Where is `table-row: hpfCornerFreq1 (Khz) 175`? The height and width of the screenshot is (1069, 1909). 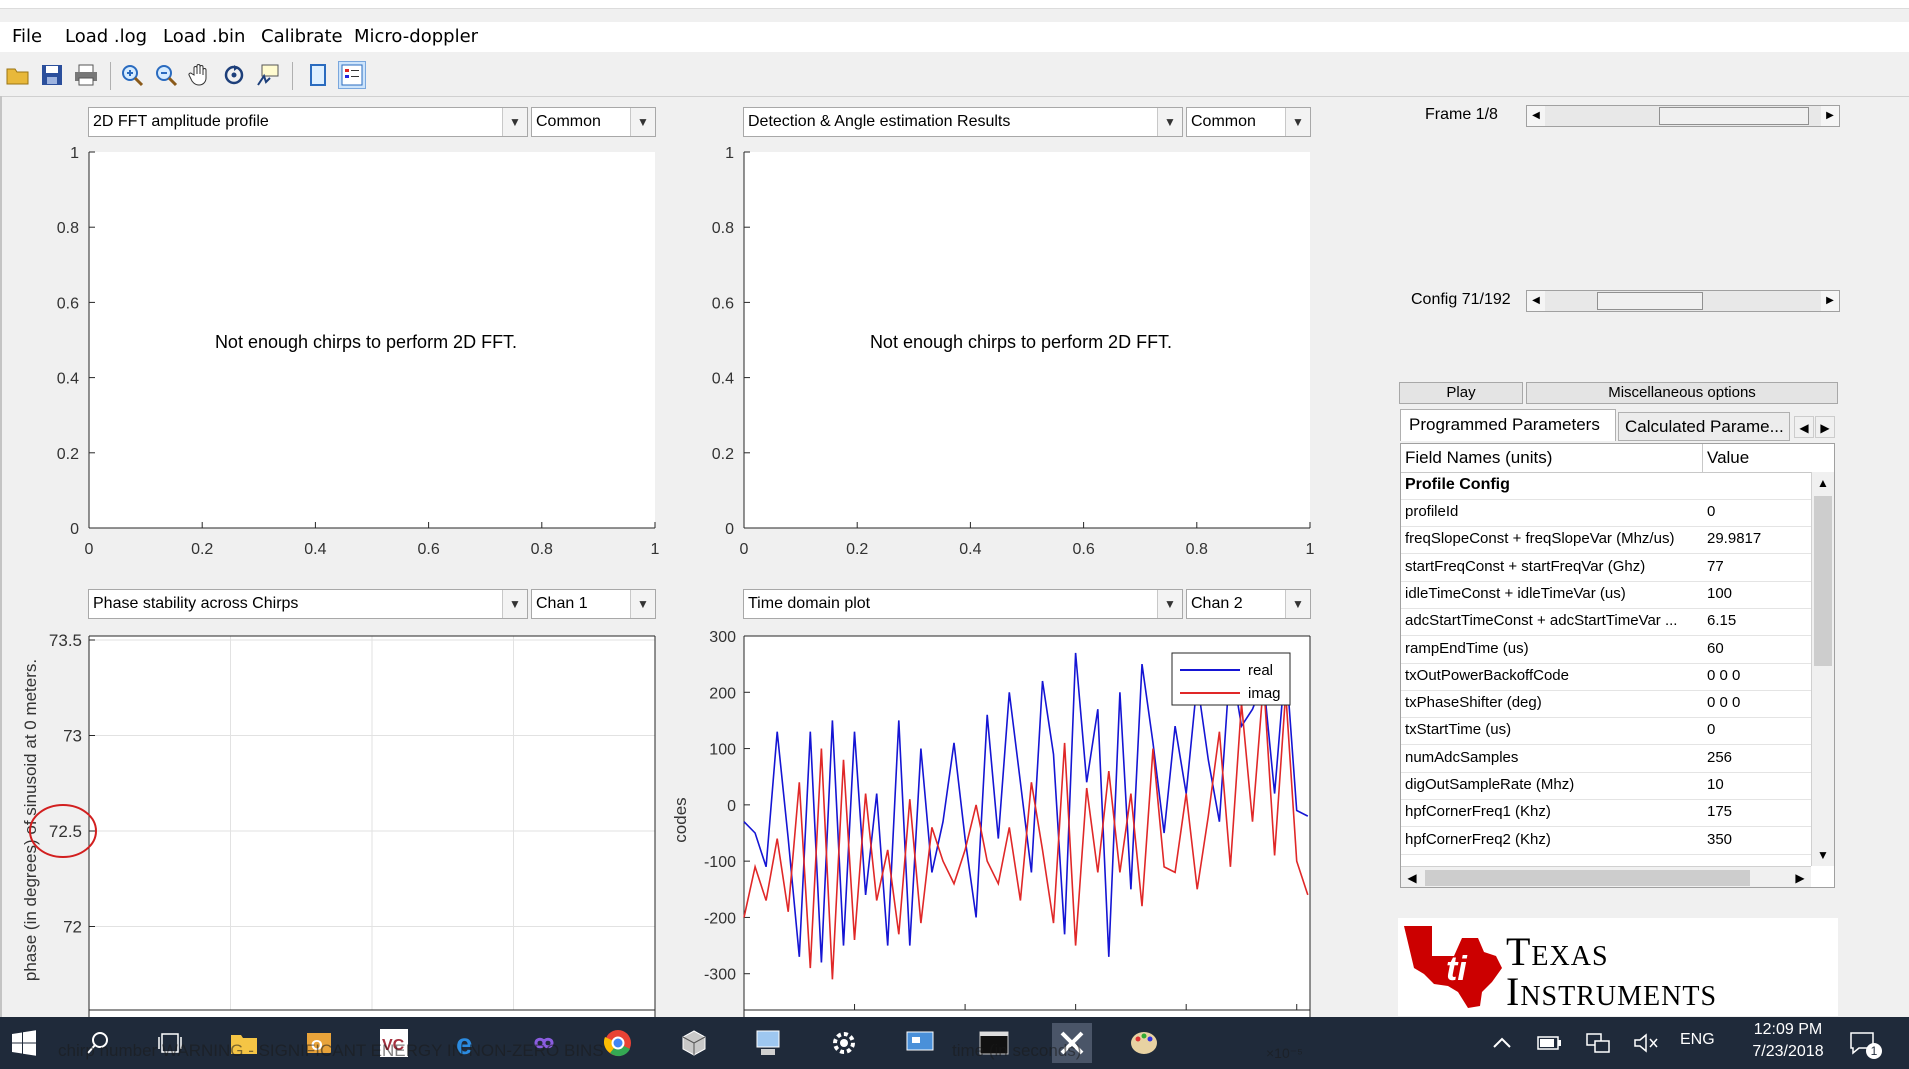 table-row: hpfCornerFreq1 (Khz) 175 is located at coordinates (1606, 813).